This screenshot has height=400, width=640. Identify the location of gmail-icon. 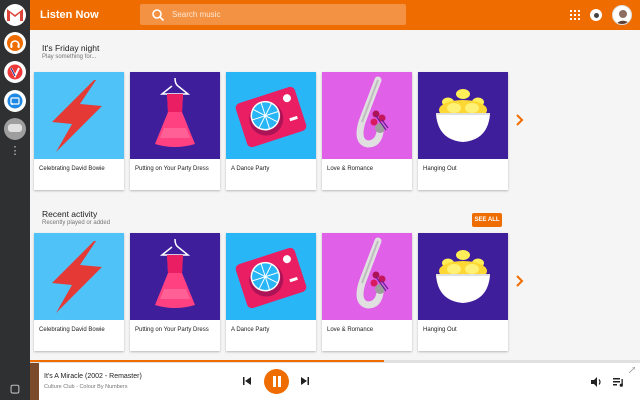
(15, 15).